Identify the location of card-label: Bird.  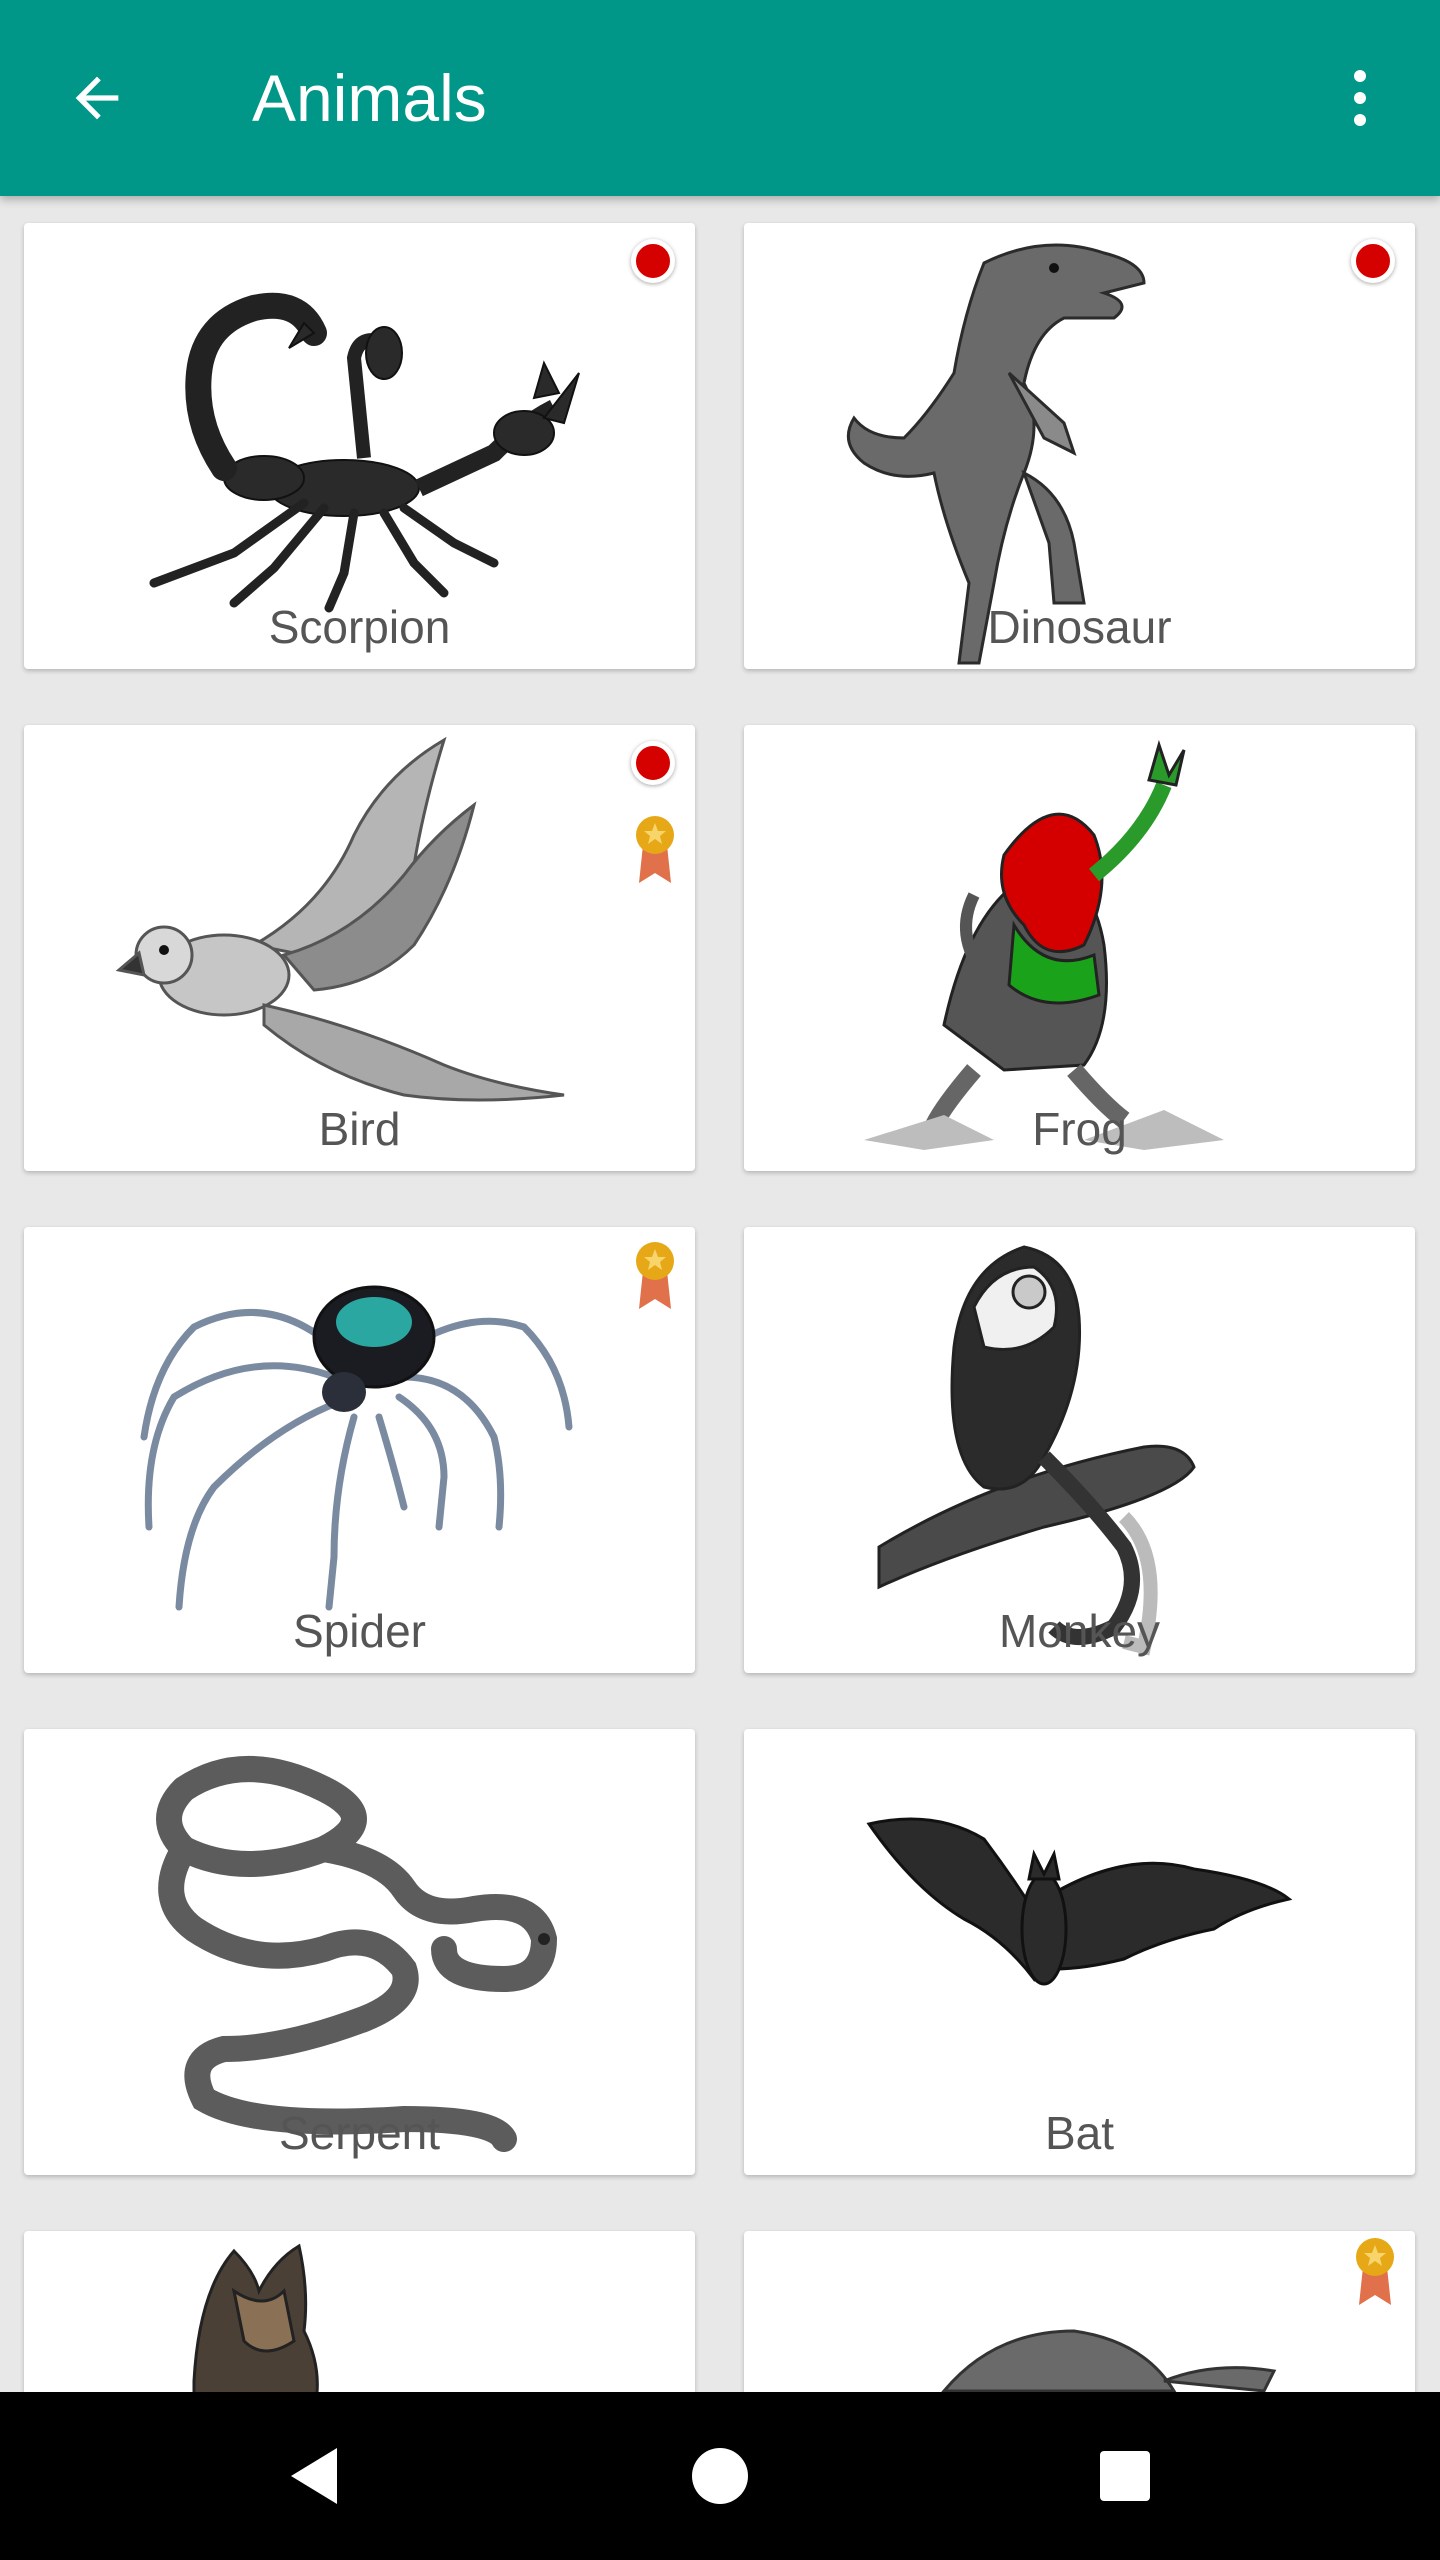
(359, 1129).